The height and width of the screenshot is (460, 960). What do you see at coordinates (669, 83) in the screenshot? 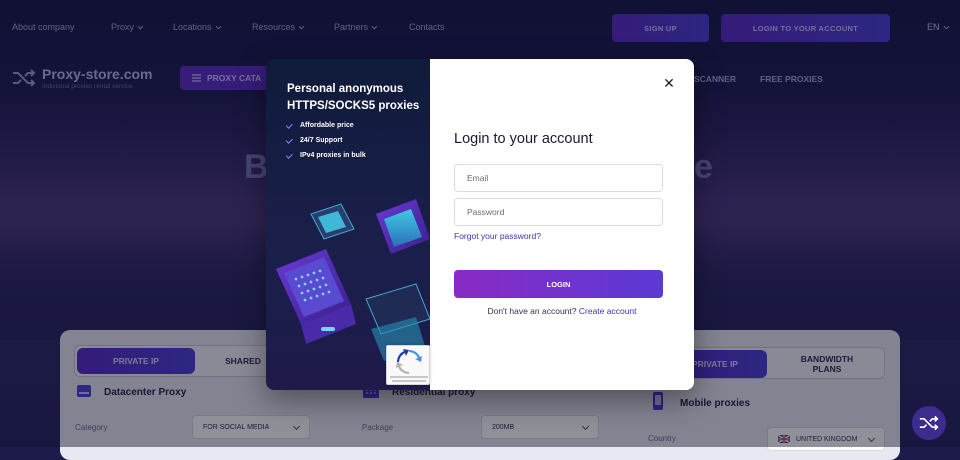
I see `close-icon: ✕` at bounding box center [669, 83].